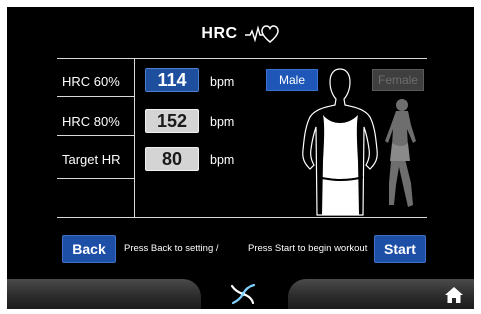 The width and height of the screenshot is (481, 314). I want to click on female-body-figure, so click(400, 153).